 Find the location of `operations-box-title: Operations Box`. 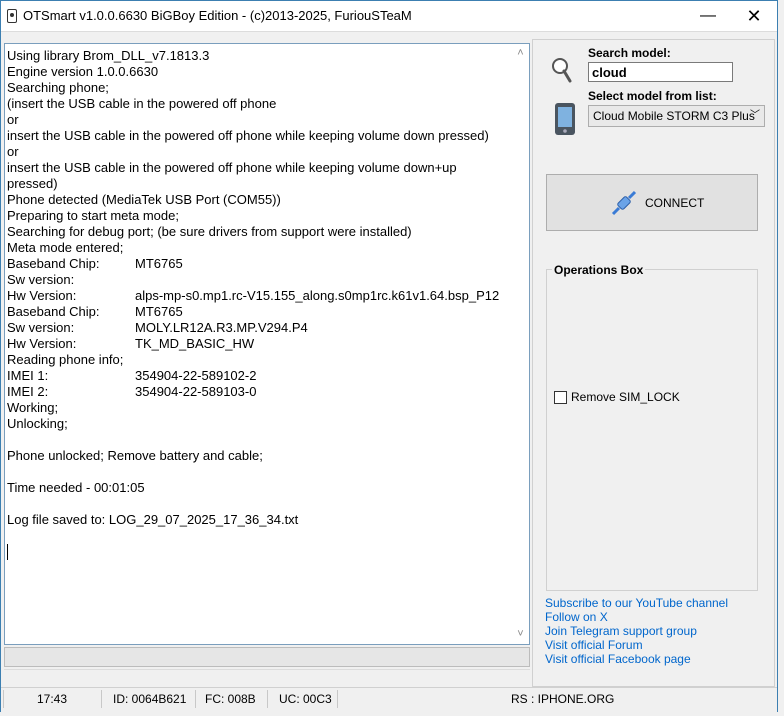

operations-box-title: Operations Box is located at coordinates (599, 270).